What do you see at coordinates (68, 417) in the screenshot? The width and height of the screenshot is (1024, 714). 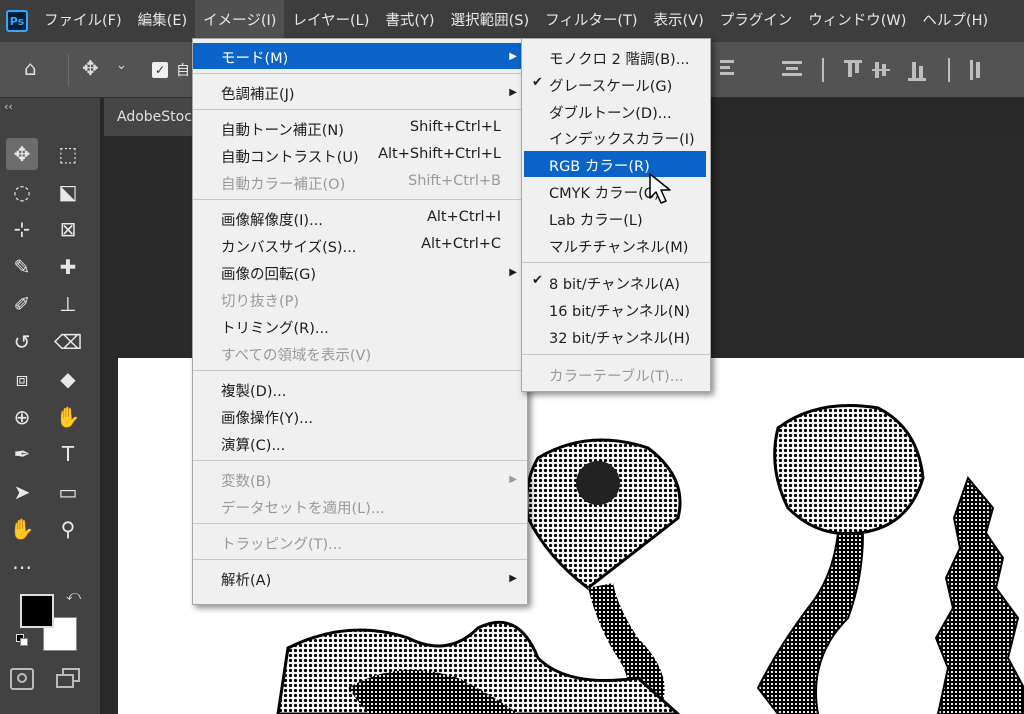 I see `smudge-tool-icon: ✋` at bounding box center [68, 417].